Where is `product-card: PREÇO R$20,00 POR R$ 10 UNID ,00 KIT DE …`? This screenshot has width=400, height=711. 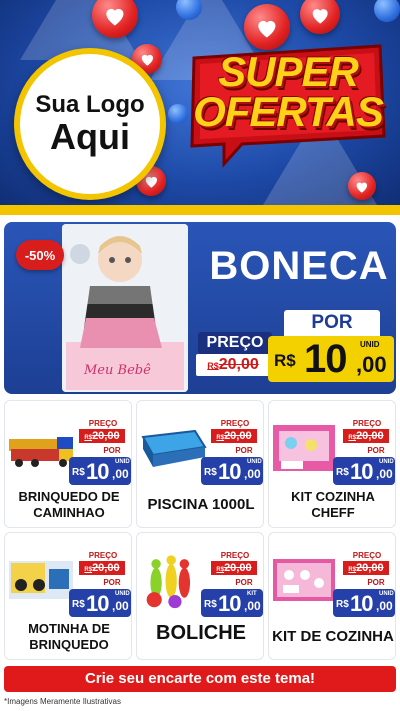
product-card: PREÇO R$20,00 POR R$ 10 UNID ,00 KIT DE … is located at coordinates (332, 596).